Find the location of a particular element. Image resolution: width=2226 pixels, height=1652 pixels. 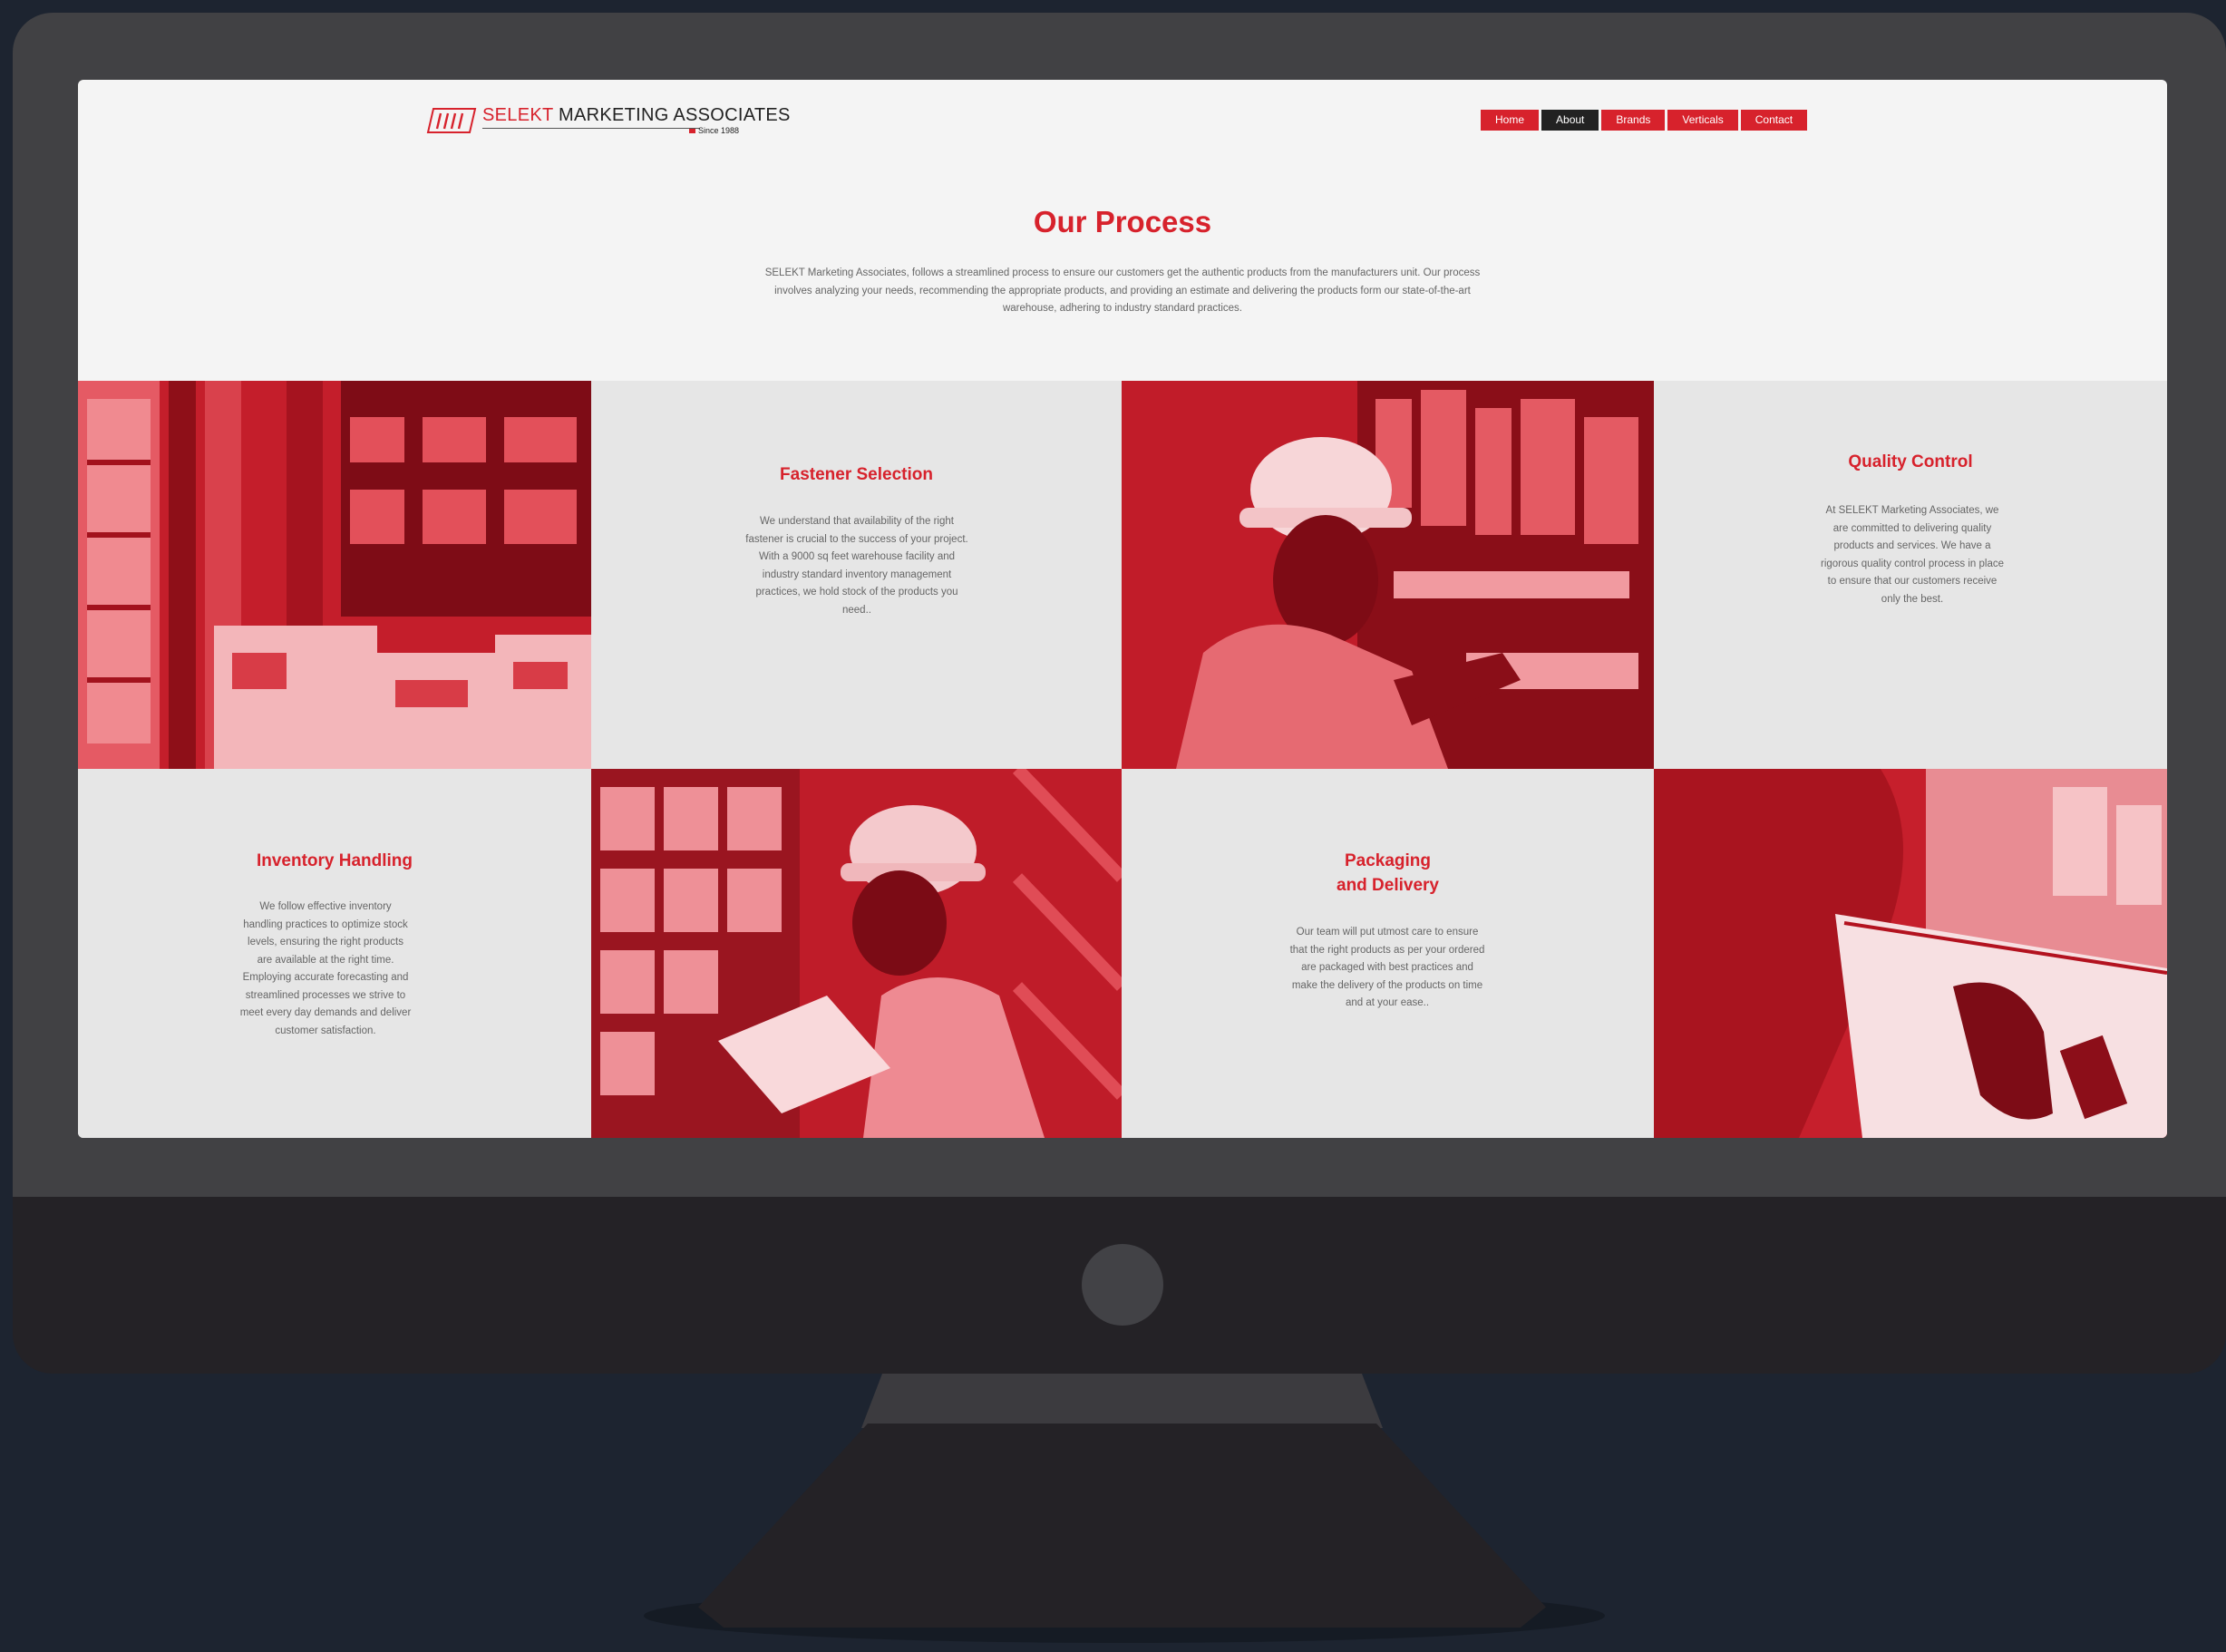

nav-about: About is located at coordinates (1570, 121).